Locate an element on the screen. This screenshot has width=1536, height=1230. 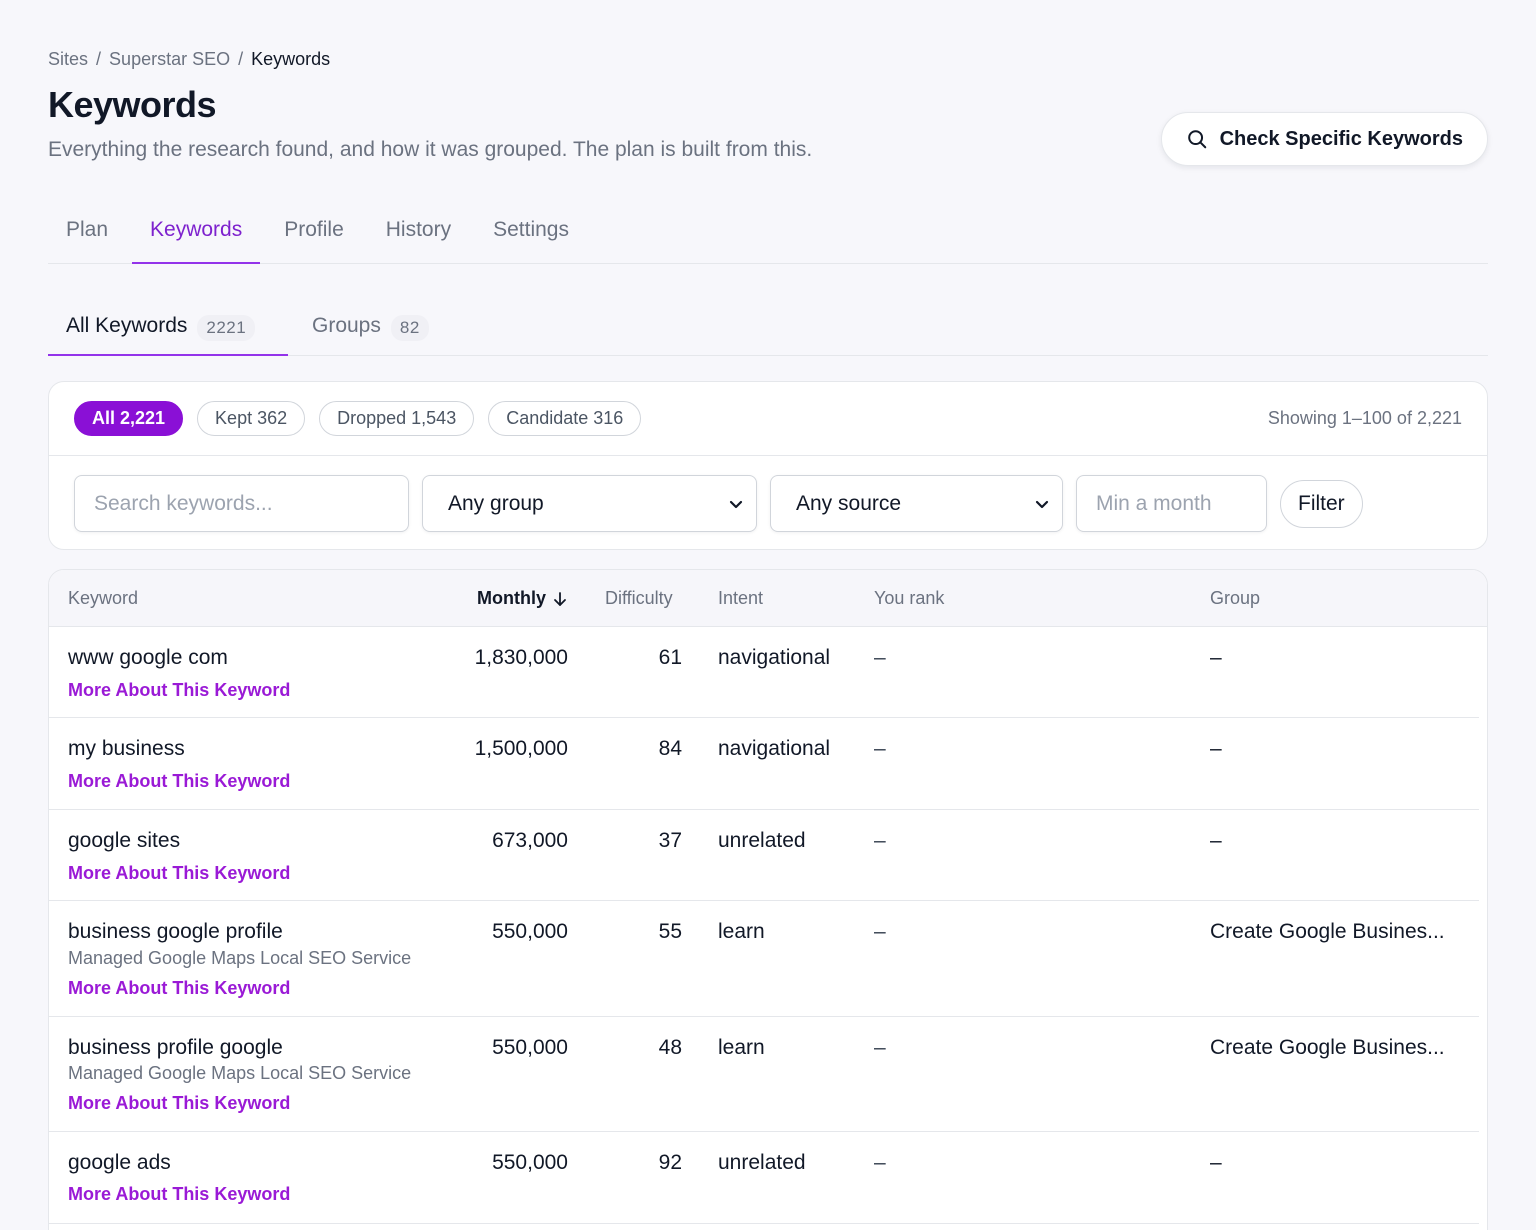
breadcrumb: Sites / Superstar SEO / Keywords is located at coordinates (189, 59).